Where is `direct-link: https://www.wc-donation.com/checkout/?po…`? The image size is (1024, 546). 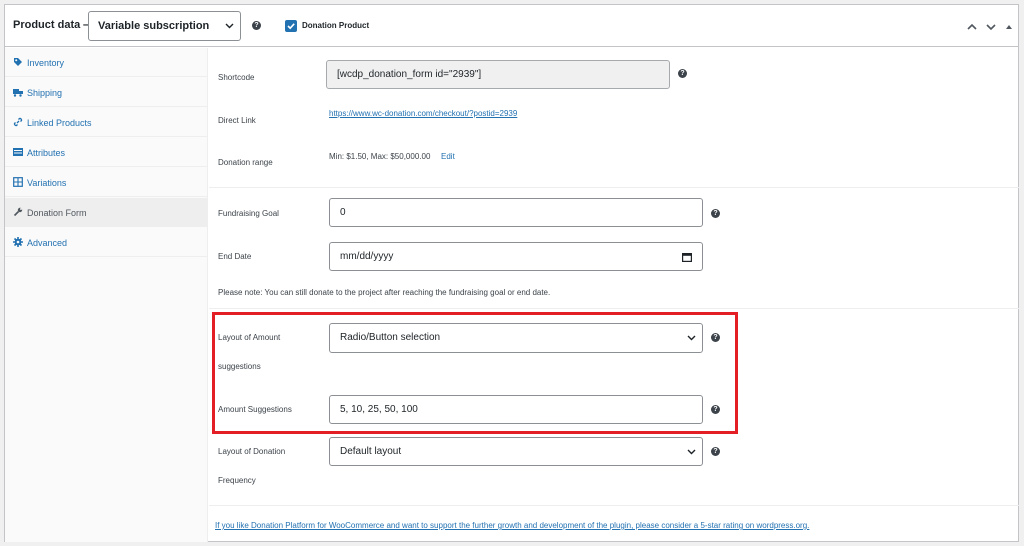 direct-link: https://www.wc-donation.com/checkout/?po… is located at coordinates (423, 113).